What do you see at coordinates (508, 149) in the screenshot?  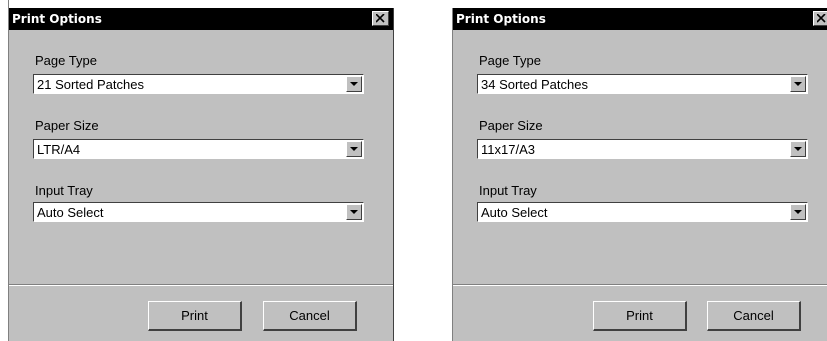 I see `paper-size-value: 11x17/A3` at bounding box center [508, 149].